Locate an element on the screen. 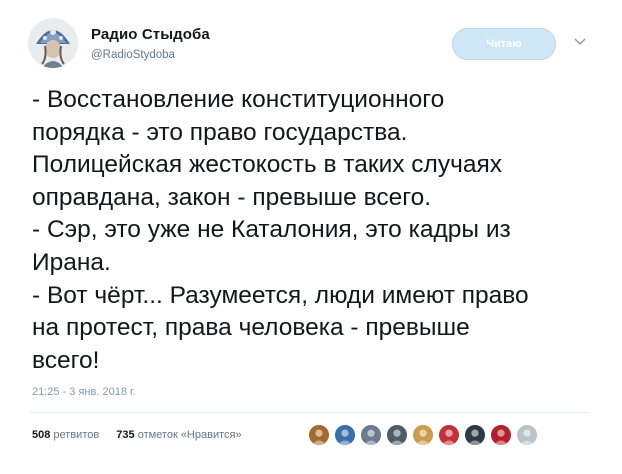  retweets-stat: 508 ретвитов is located at coordinates (65, 435).